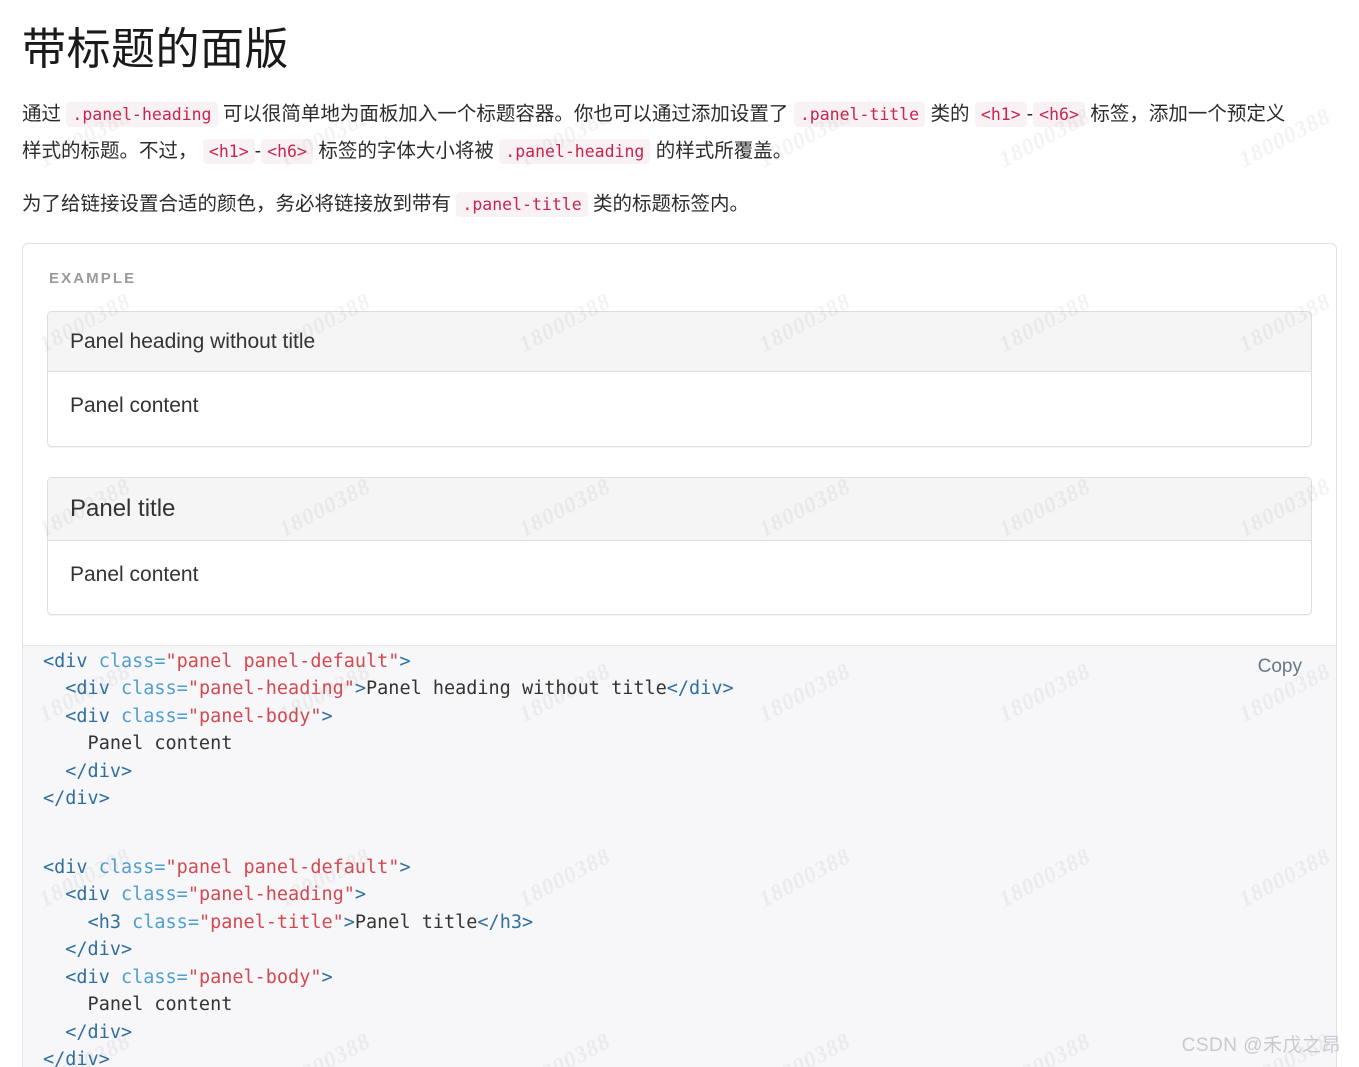 The image size is (1359, 1067). What do you see at coordinates (416, 922) in the screenshot?
I see `code-token: Panel title` at bounding box center [416, 922].